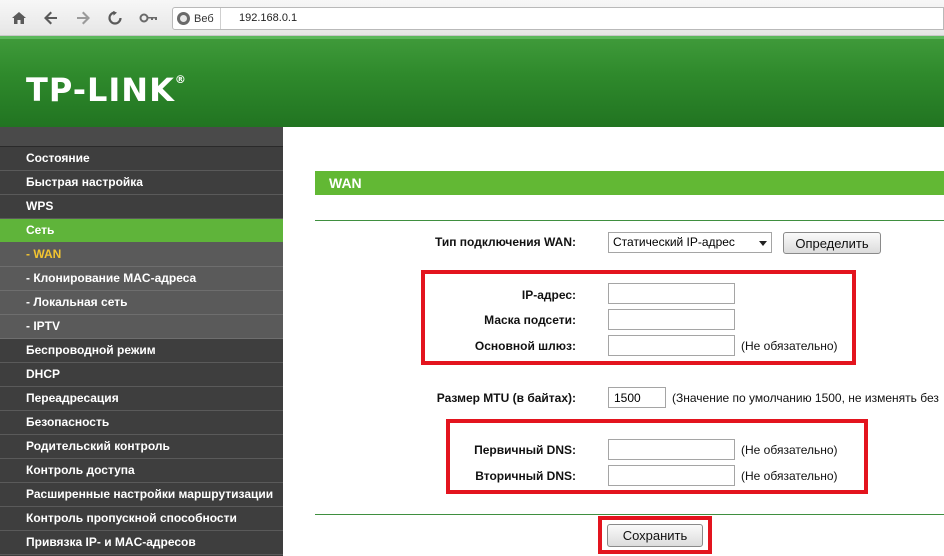  Describe the element at coordinates (629, 183) in the screenshot. I see `section-title: WAN` at that location.